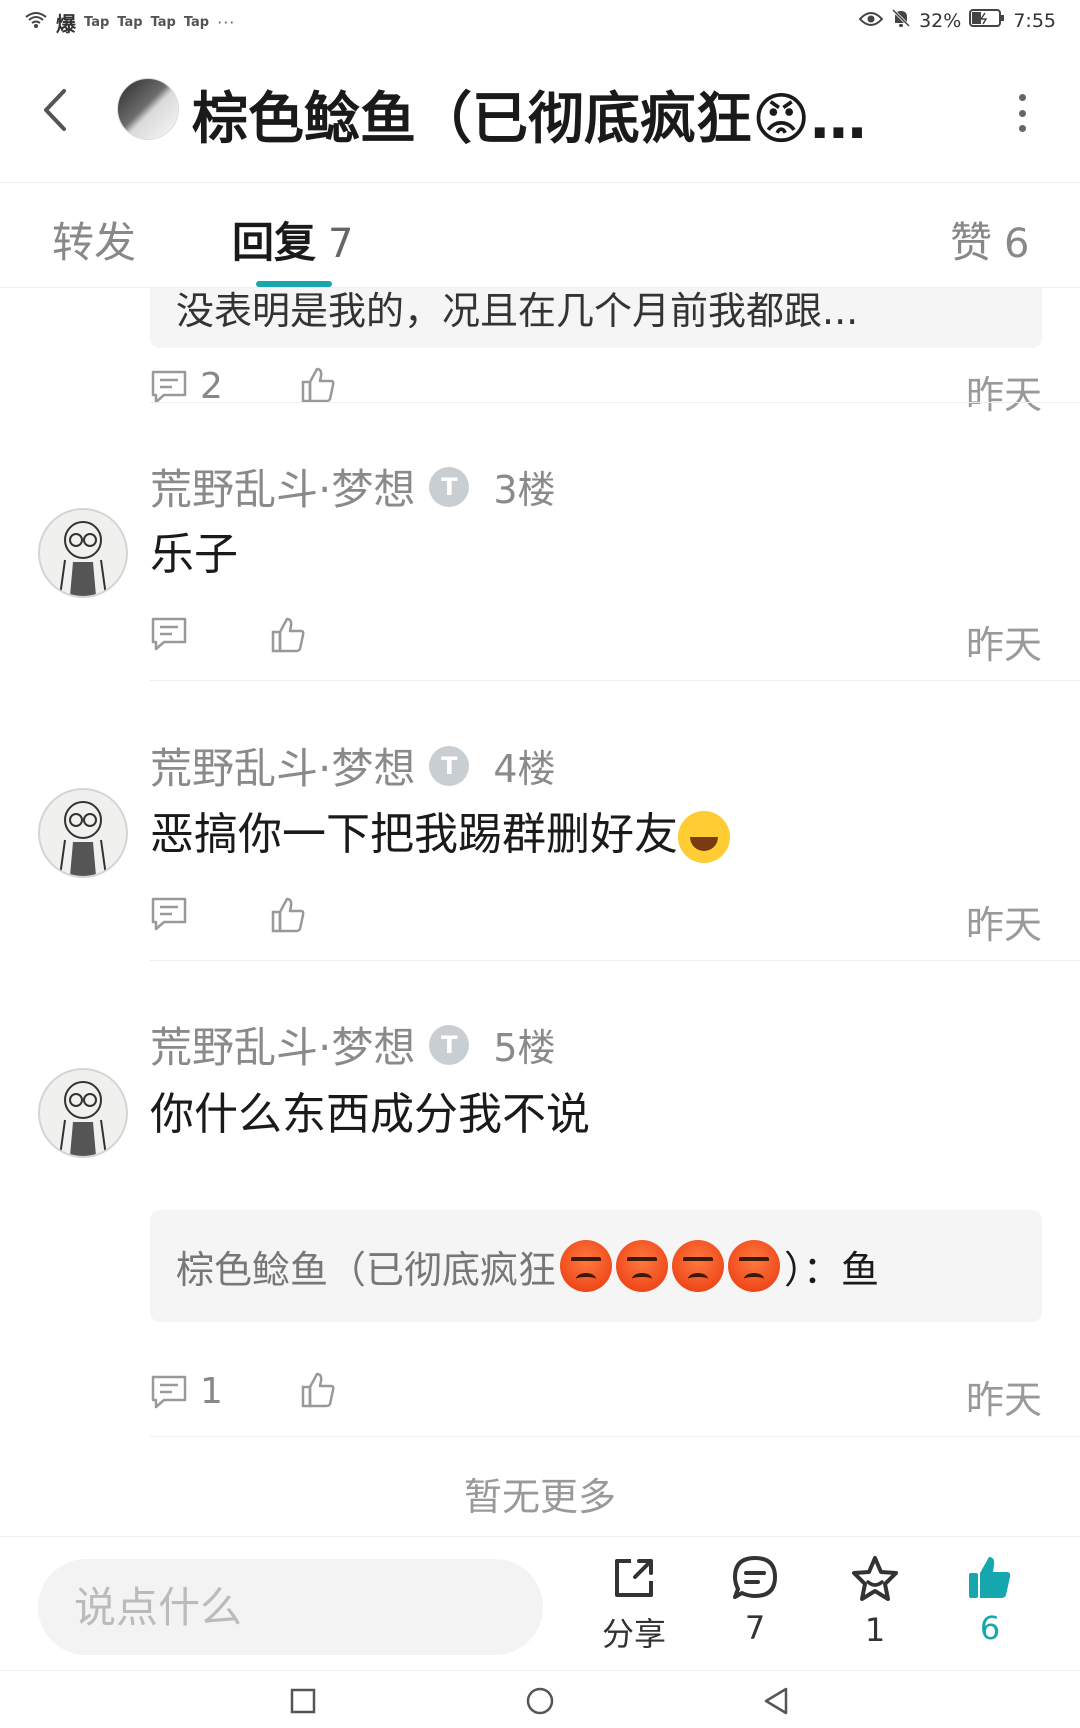  Describe the element at coordinates (194, 554) in the screenshot. I see `comment-text: 乐子` at that location.